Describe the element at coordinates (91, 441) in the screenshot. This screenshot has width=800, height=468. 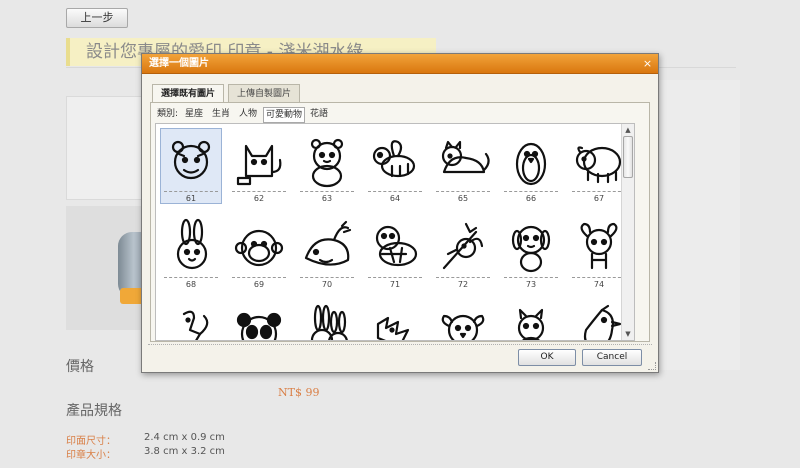
I see `spec-key: 印面尺寸：` at that location.